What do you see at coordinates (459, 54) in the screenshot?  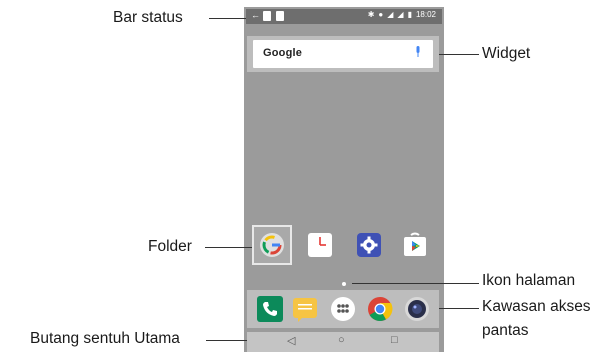 I see `leader-widget` at bounding box center [459, 54].